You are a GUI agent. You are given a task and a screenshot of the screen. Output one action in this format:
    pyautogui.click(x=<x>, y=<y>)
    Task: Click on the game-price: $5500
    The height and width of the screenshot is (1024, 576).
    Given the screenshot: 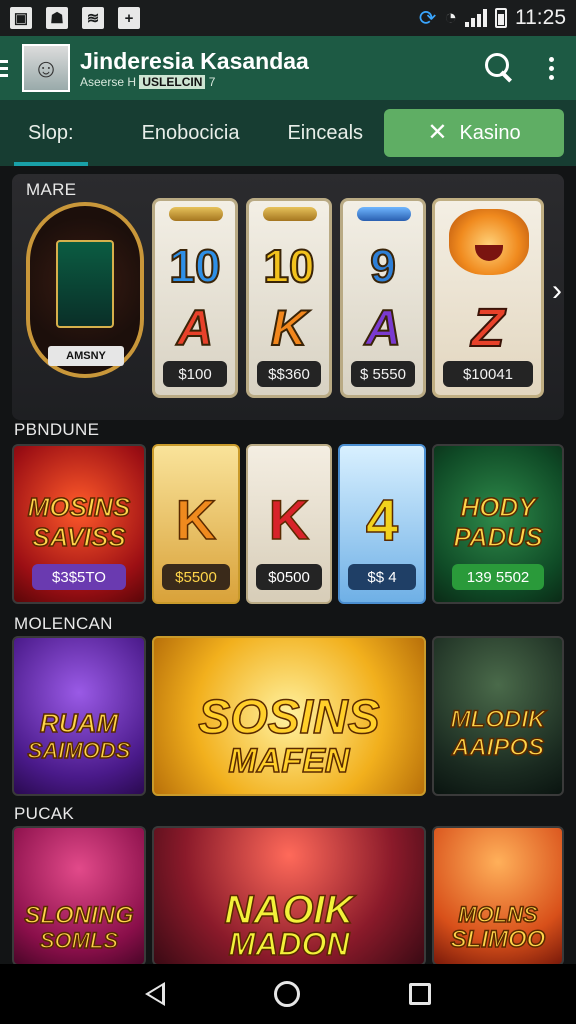 What is the action you would take?
    pyautogui.click(x=196, y=577)
    